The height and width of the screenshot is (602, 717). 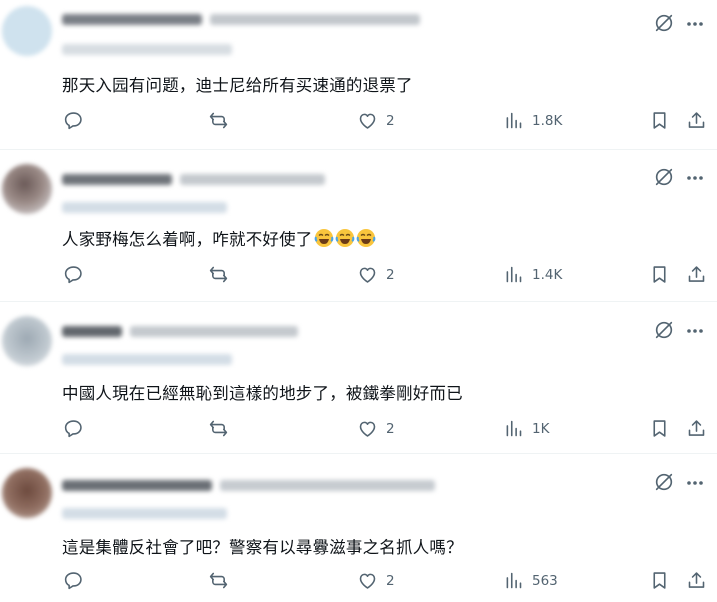 What do you see at coordinates (545, 580) in the screenshot?
I see `view-count: 563` at bounding box center [545, 580].